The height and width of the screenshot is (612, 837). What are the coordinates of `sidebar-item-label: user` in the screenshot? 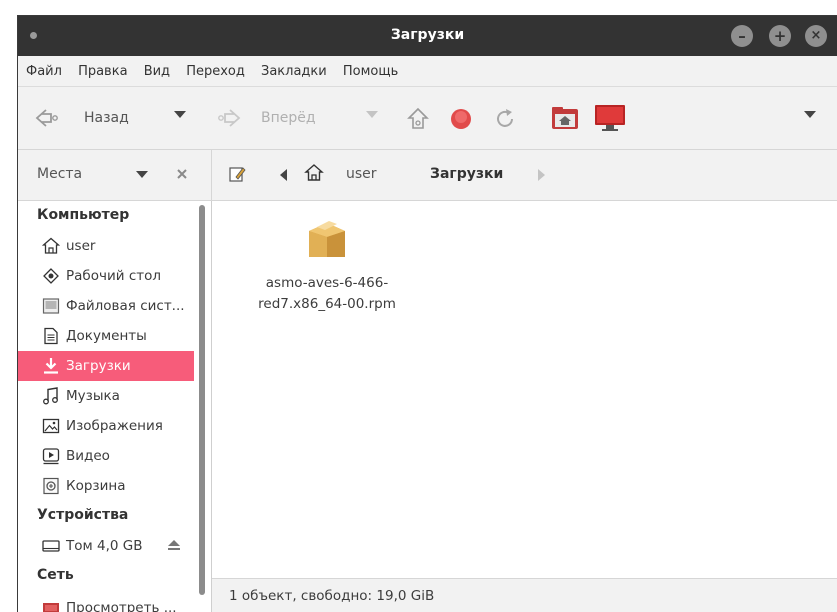 It's located at (81, 246).